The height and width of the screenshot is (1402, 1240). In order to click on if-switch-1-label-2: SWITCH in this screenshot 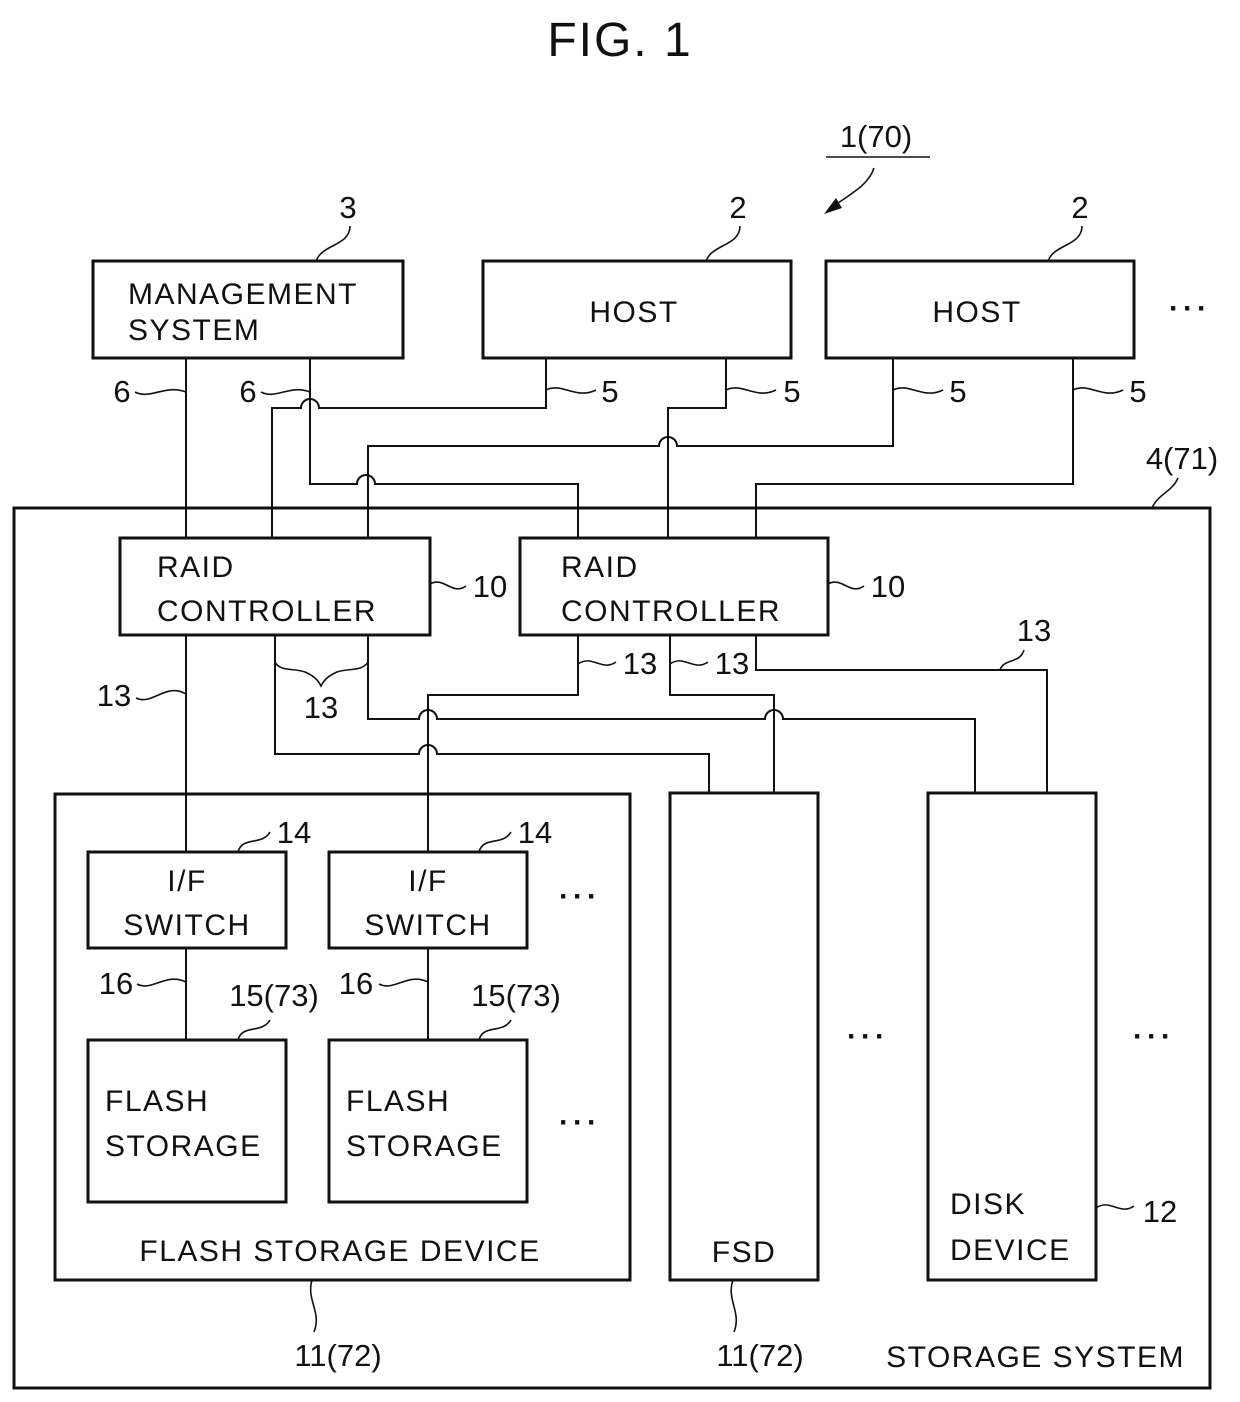, I will do `click(186, 925)`.